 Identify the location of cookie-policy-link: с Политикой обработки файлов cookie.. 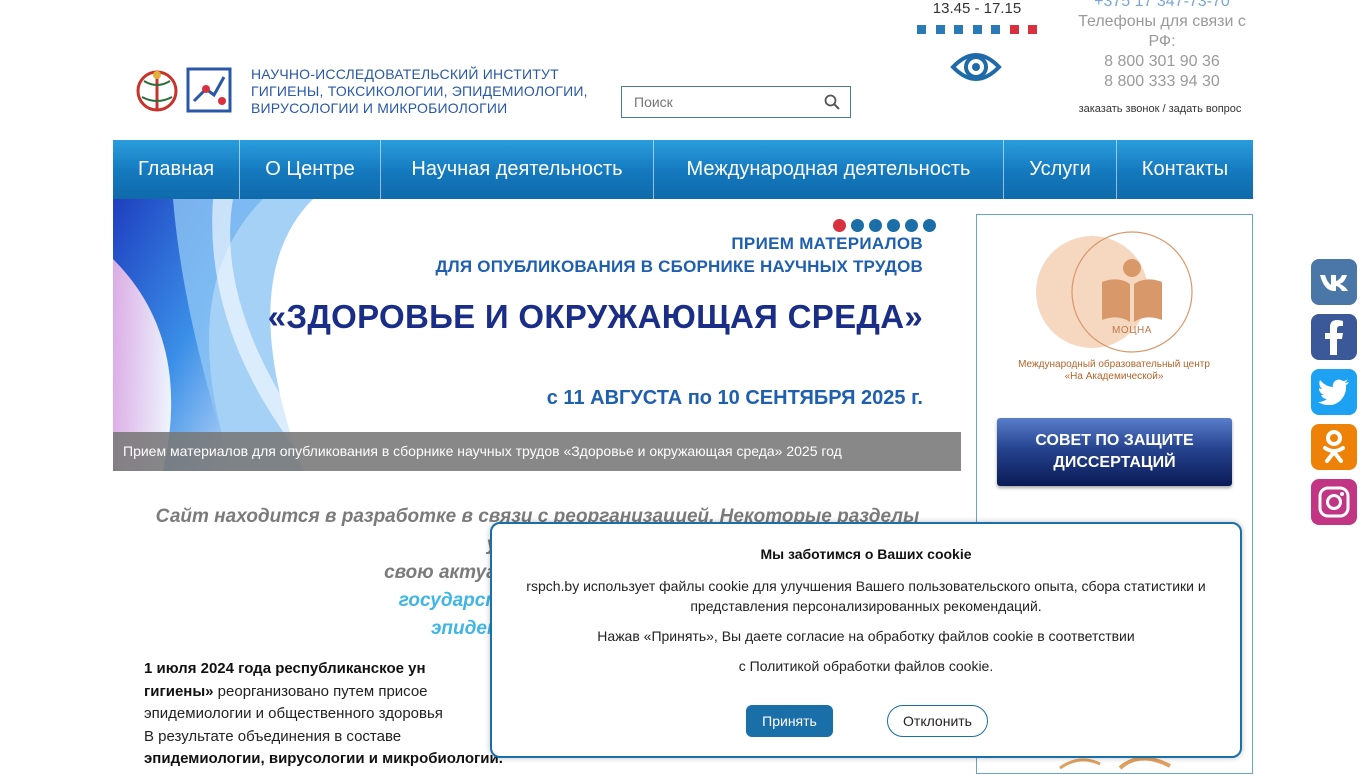
(866, 666).